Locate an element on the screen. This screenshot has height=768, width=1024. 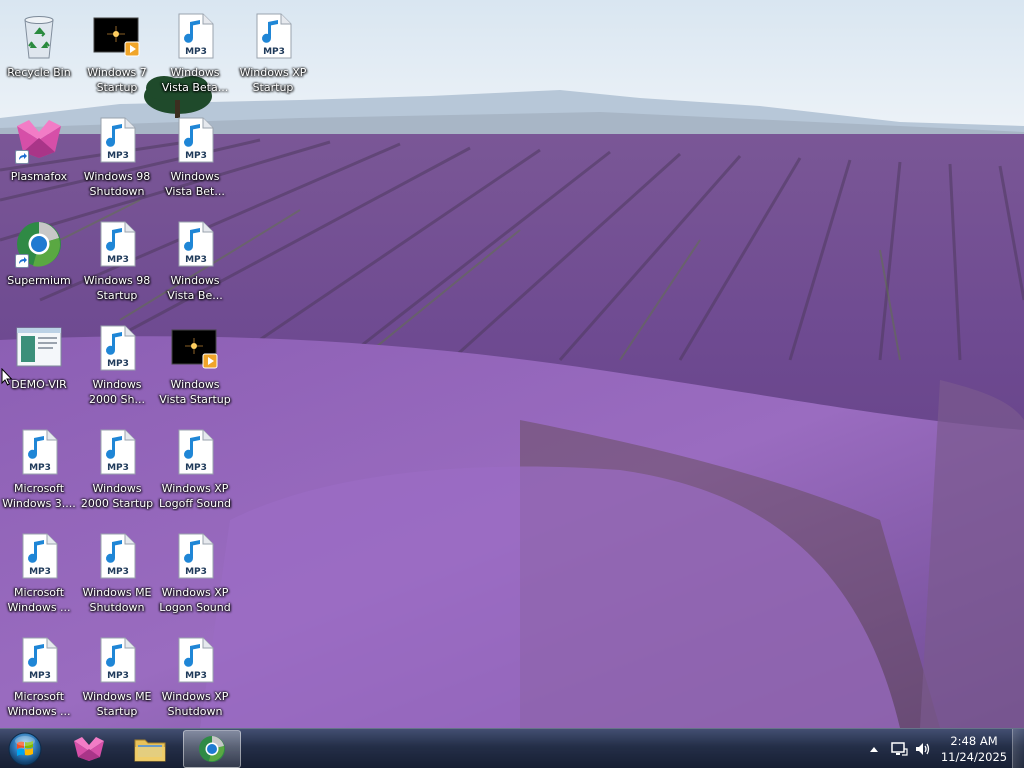
taskbar-file-explorer-button is located at coordinates (150, 749).